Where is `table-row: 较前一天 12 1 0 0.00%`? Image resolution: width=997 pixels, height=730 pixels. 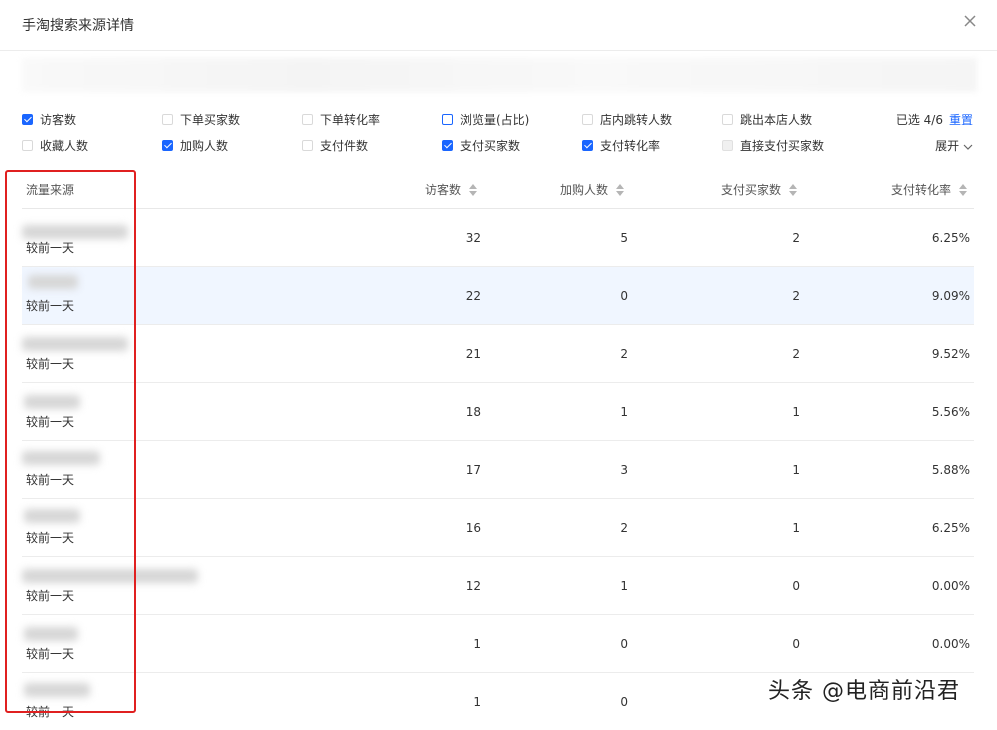 table-row: 较前一天 12 1 0 0.00% is located at coordinates (498, 586).